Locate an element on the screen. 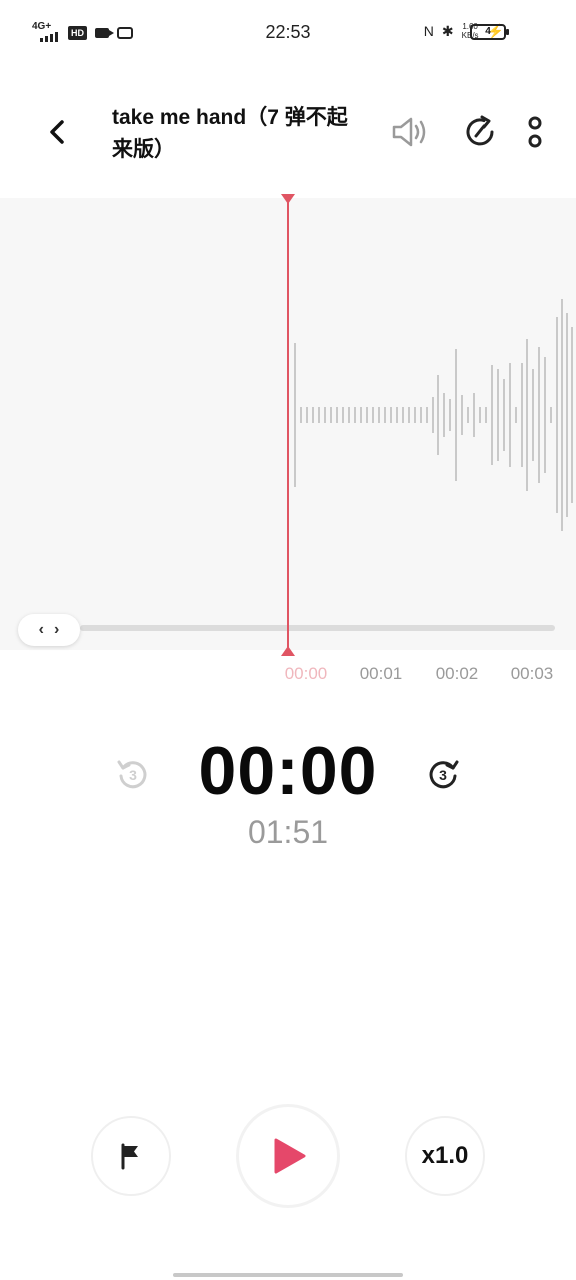 The width and height of the screenshot is (576, 1280). status-bar: 4G+ HD 22:53 N ✱ 1.60 KB/s ⚡ 4 is located at coordinates (288, 32).